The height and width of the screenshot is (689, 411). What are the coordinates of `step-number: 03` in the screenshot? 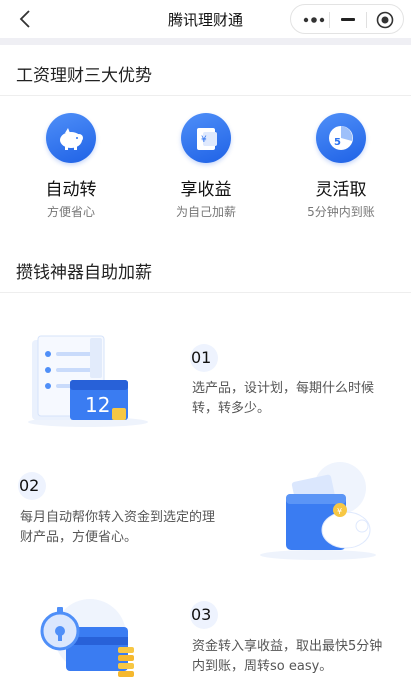 It's located at (204, 615).